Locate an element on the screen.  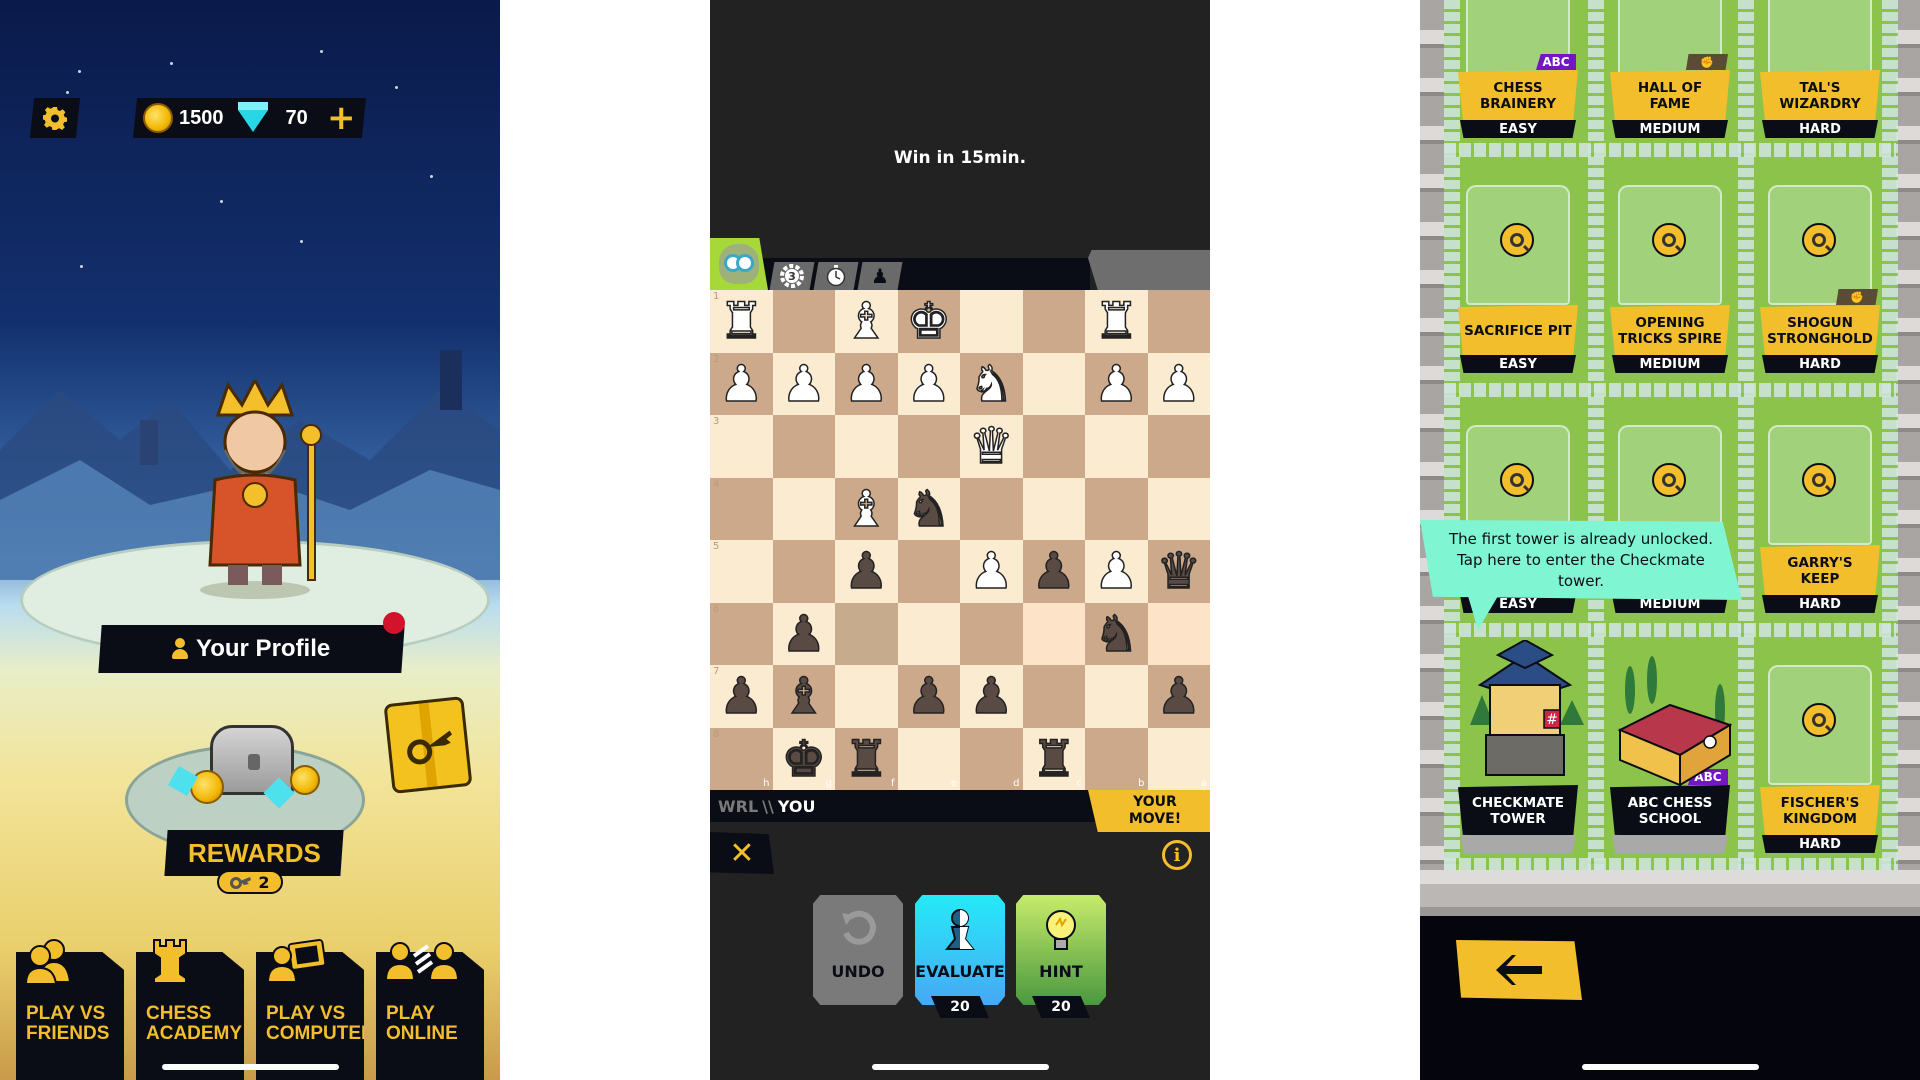
board-square: ♚ is located at coordinates (928, 321).